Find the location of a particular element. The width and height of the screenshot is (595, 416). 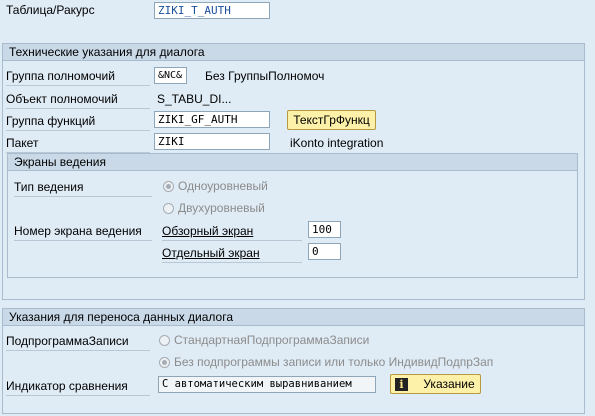

single-screen-label: Отдельный экран is located at coordinates (232, 253).